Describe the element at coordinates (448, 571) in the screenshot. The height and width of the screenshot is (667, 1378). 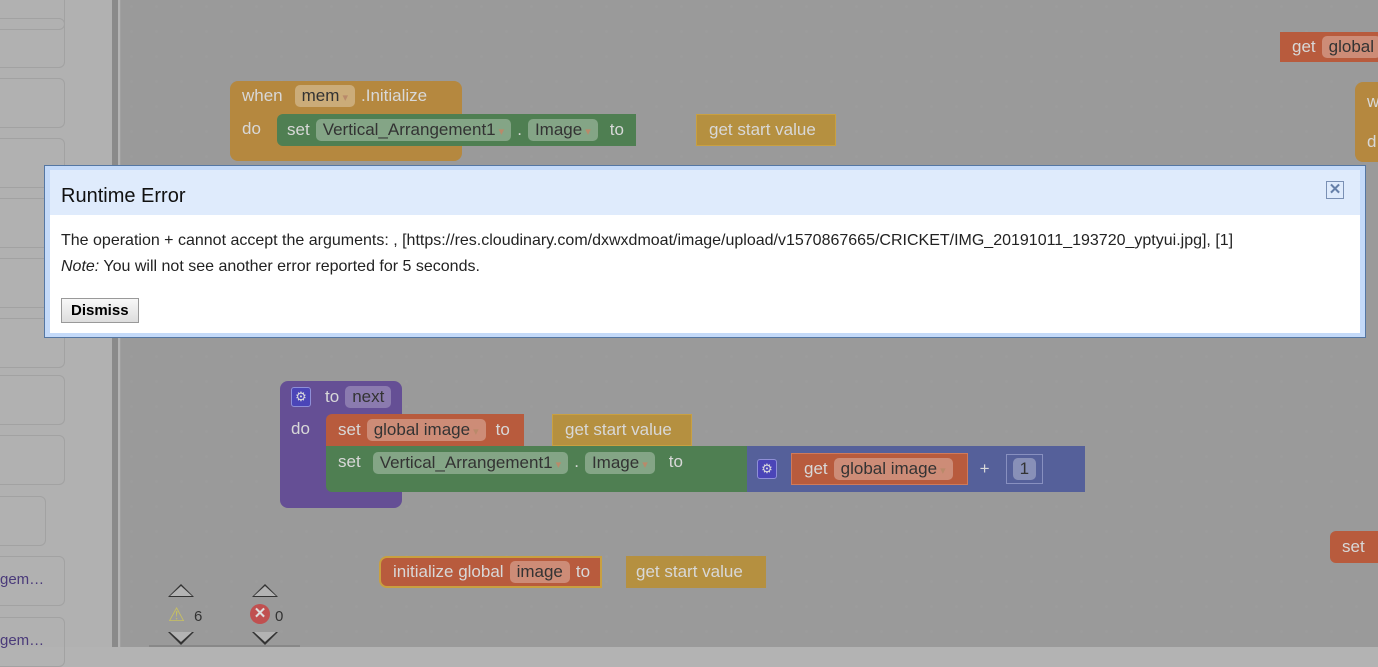
I see `initialize-global-label: initialize global` at that location.